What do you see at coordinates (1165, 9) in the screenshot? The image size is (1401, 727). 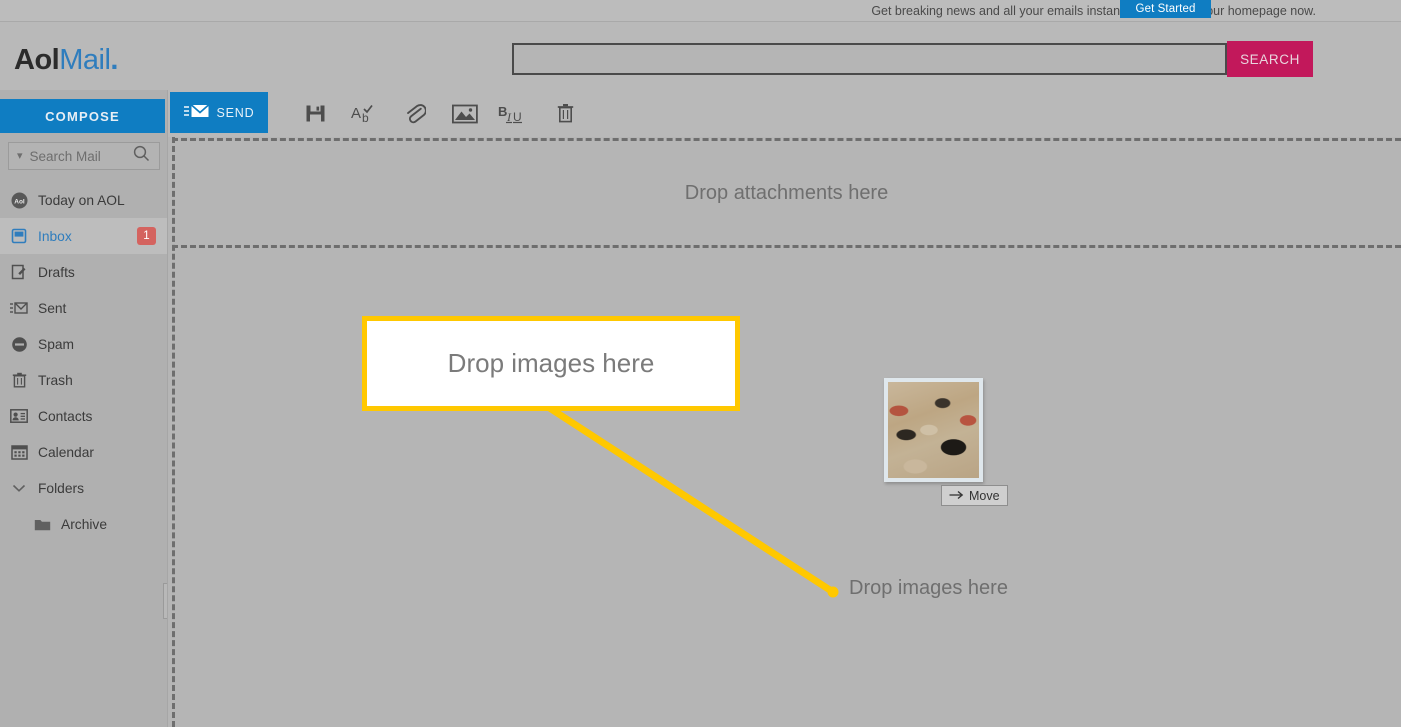 I see `get-started-button: Get Started` at bounding box center [1165, 9].